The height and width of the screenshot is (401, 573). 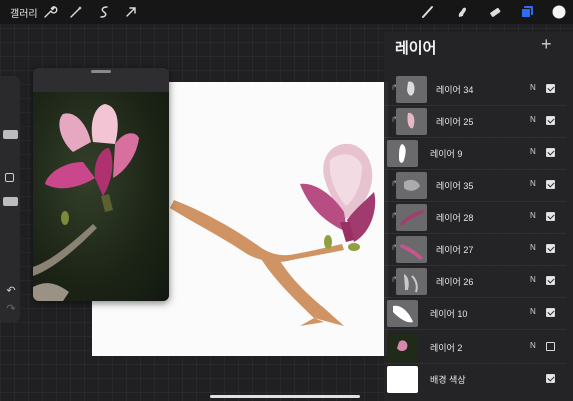 What do you see at coordinates (24, 12) in the screenshot?
I see `gallery-button: 갤러리` at bounding box center [24, 12].